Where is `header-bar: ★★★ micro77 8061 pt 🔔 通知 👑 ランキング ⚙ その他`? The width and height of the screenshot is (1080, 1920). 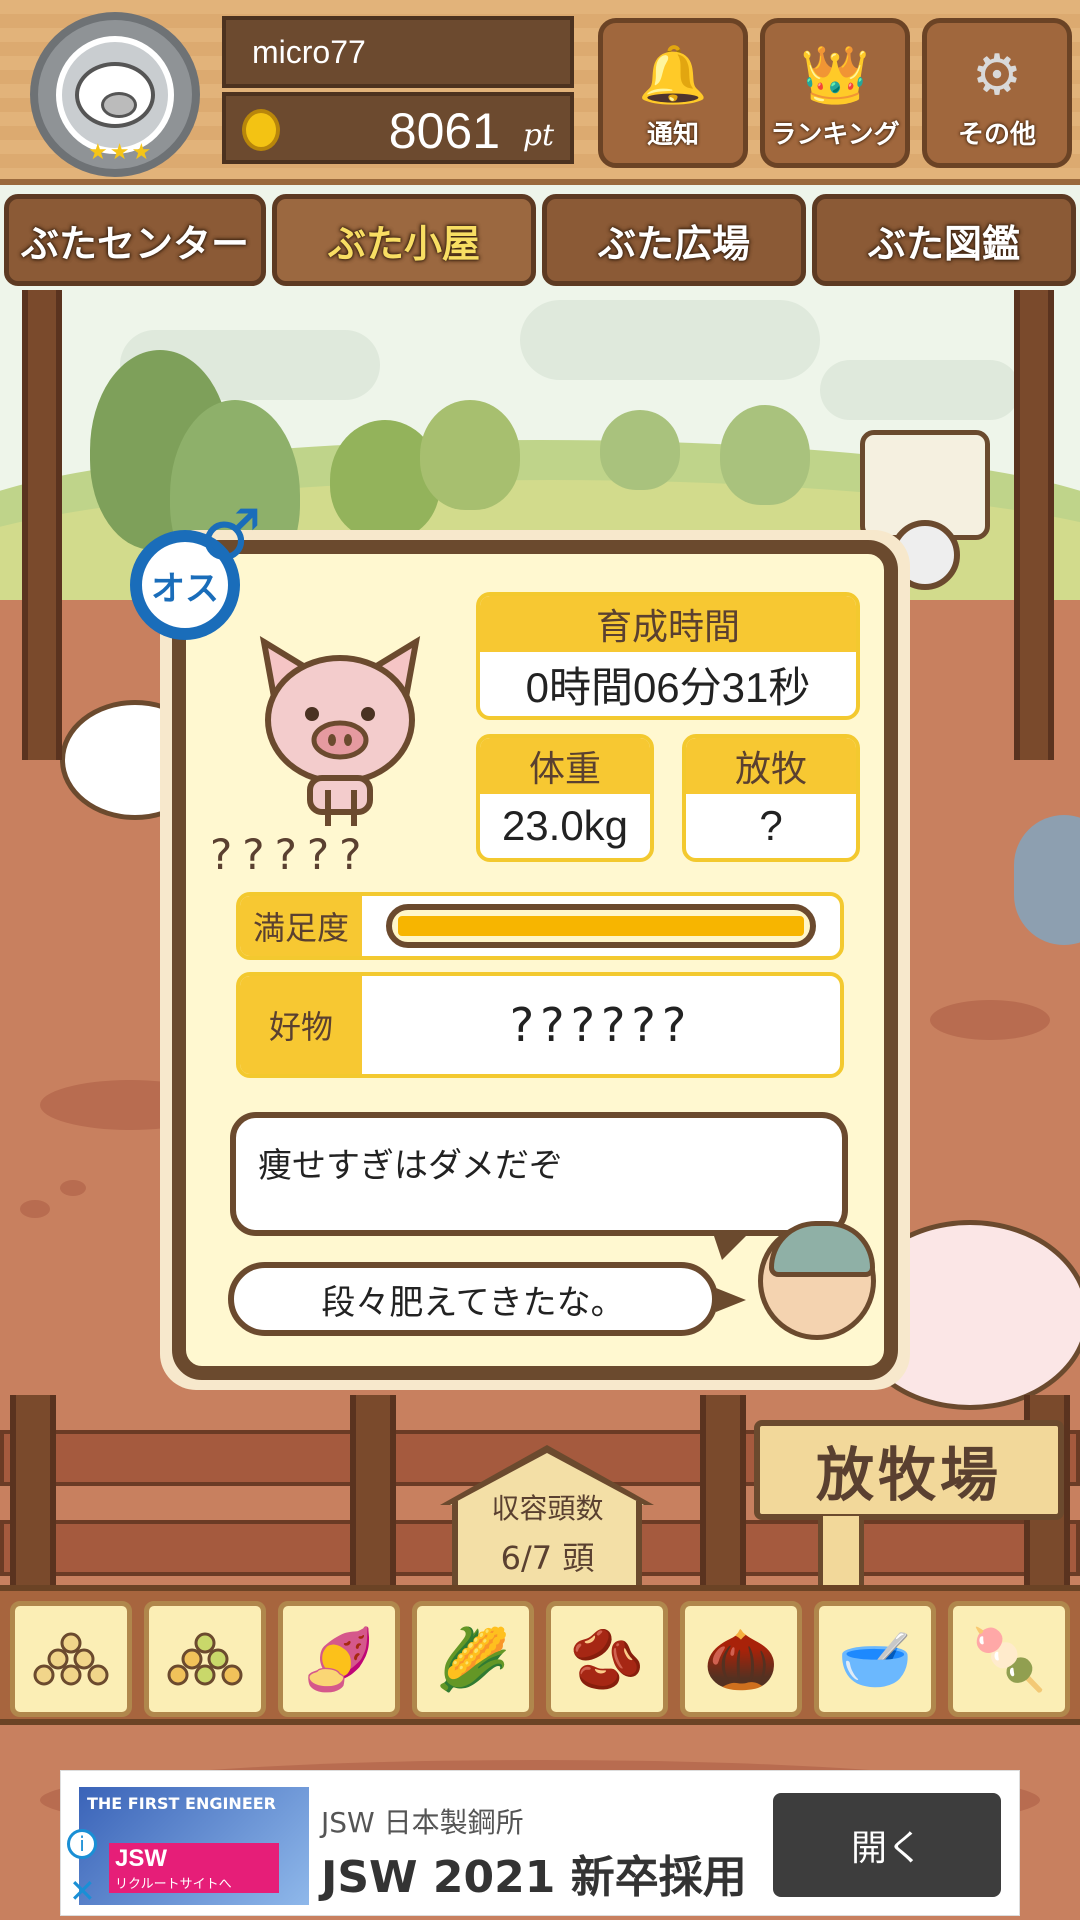 header-bar: ★★★ micro77 8061 pt 🔔 通知 👑 ランキング ⚙ その他 is located at coordinates (540, 92).